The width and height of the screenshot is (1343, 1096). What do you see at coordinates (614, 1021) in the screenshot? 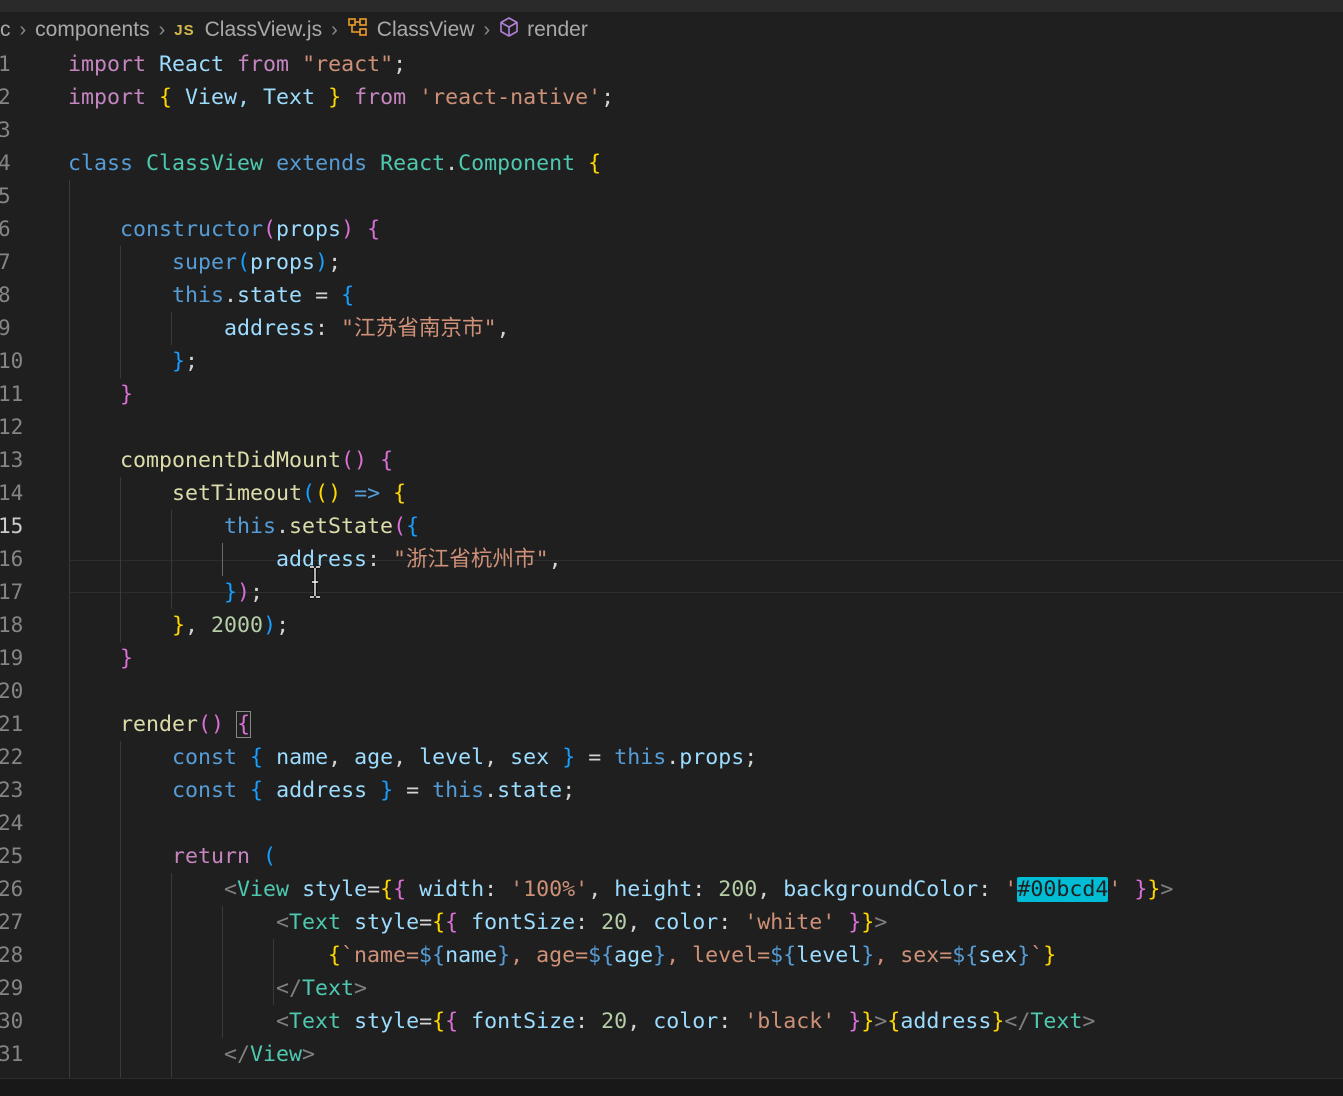
I see `code-token: 20` at bounding box center [614, 1021].